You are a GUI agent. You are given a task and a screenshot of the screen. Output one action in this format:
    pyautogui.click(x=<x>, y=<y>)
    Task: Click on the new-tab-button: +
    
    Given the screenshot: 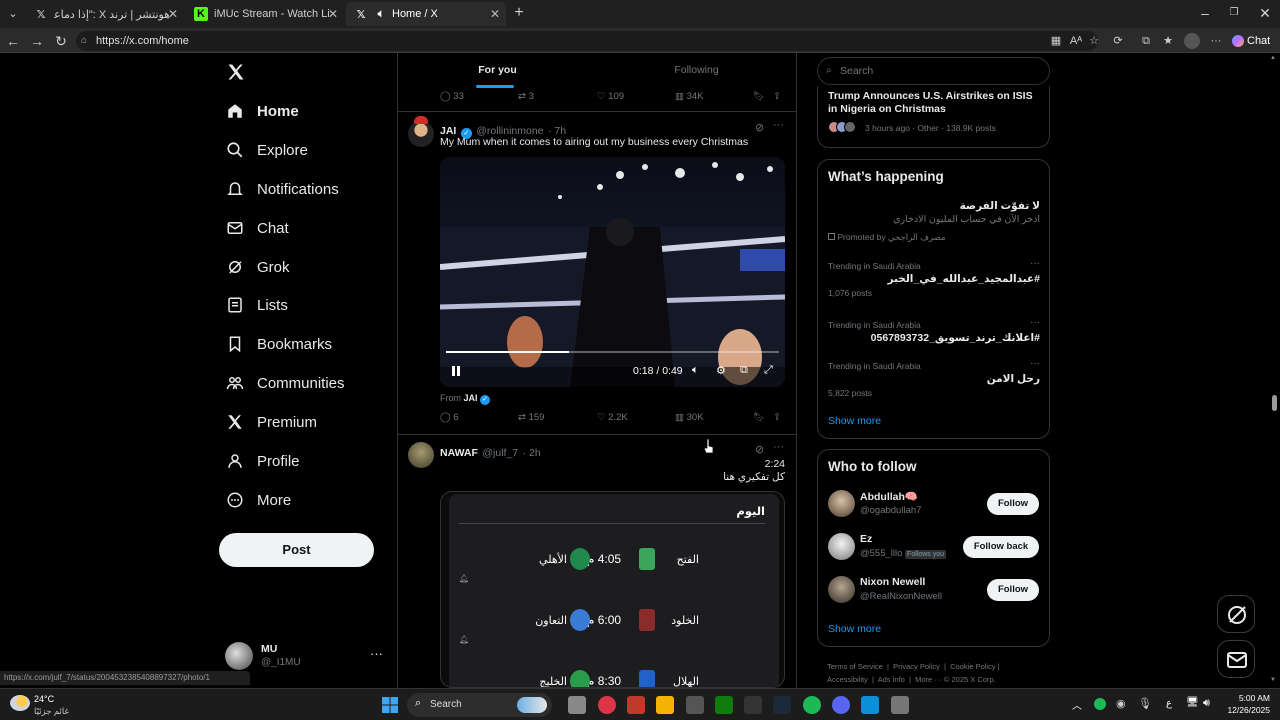 What is the action you would take?
    pyautogui.click(x=519, y=13)
    